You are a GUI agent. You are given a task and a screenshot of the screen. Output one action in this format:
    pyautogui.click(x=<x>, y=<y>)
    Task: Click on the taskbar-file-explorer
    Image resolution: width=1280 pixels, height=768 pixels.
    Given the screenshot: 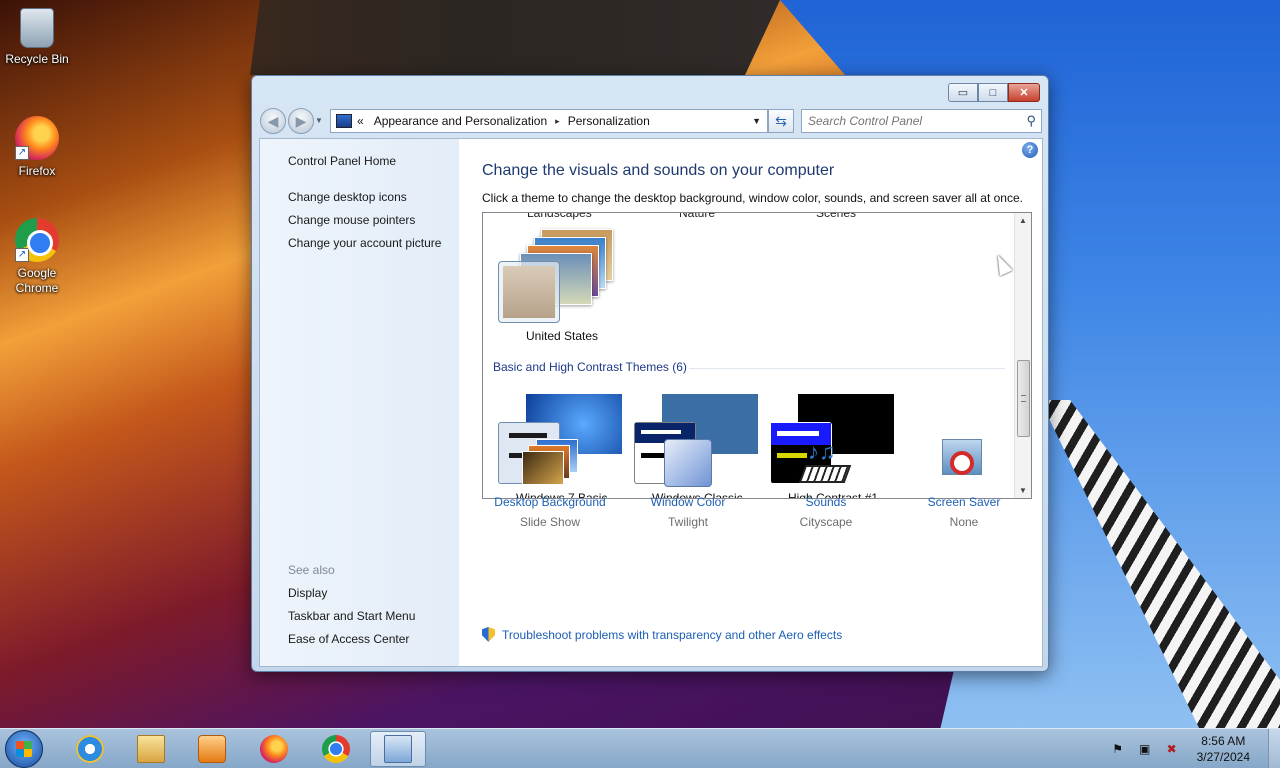 What is the action you would take?
    pyautogui.click(x=151, y=749)
    